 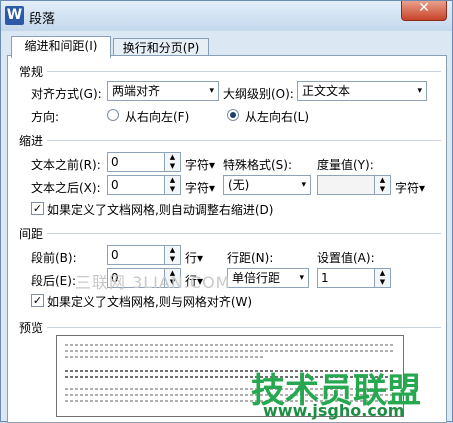 What do you see at coordinates (45, 117) in the screenshot?
I see `direction-label: 方向:` at bounding box center [45, 117].